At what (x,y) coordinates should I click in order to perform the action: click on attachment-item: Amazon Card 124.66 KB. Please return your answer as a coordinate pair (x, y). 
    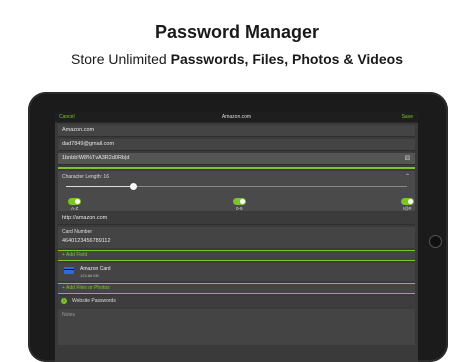
    Looking at the image, I should click on (236, 272).